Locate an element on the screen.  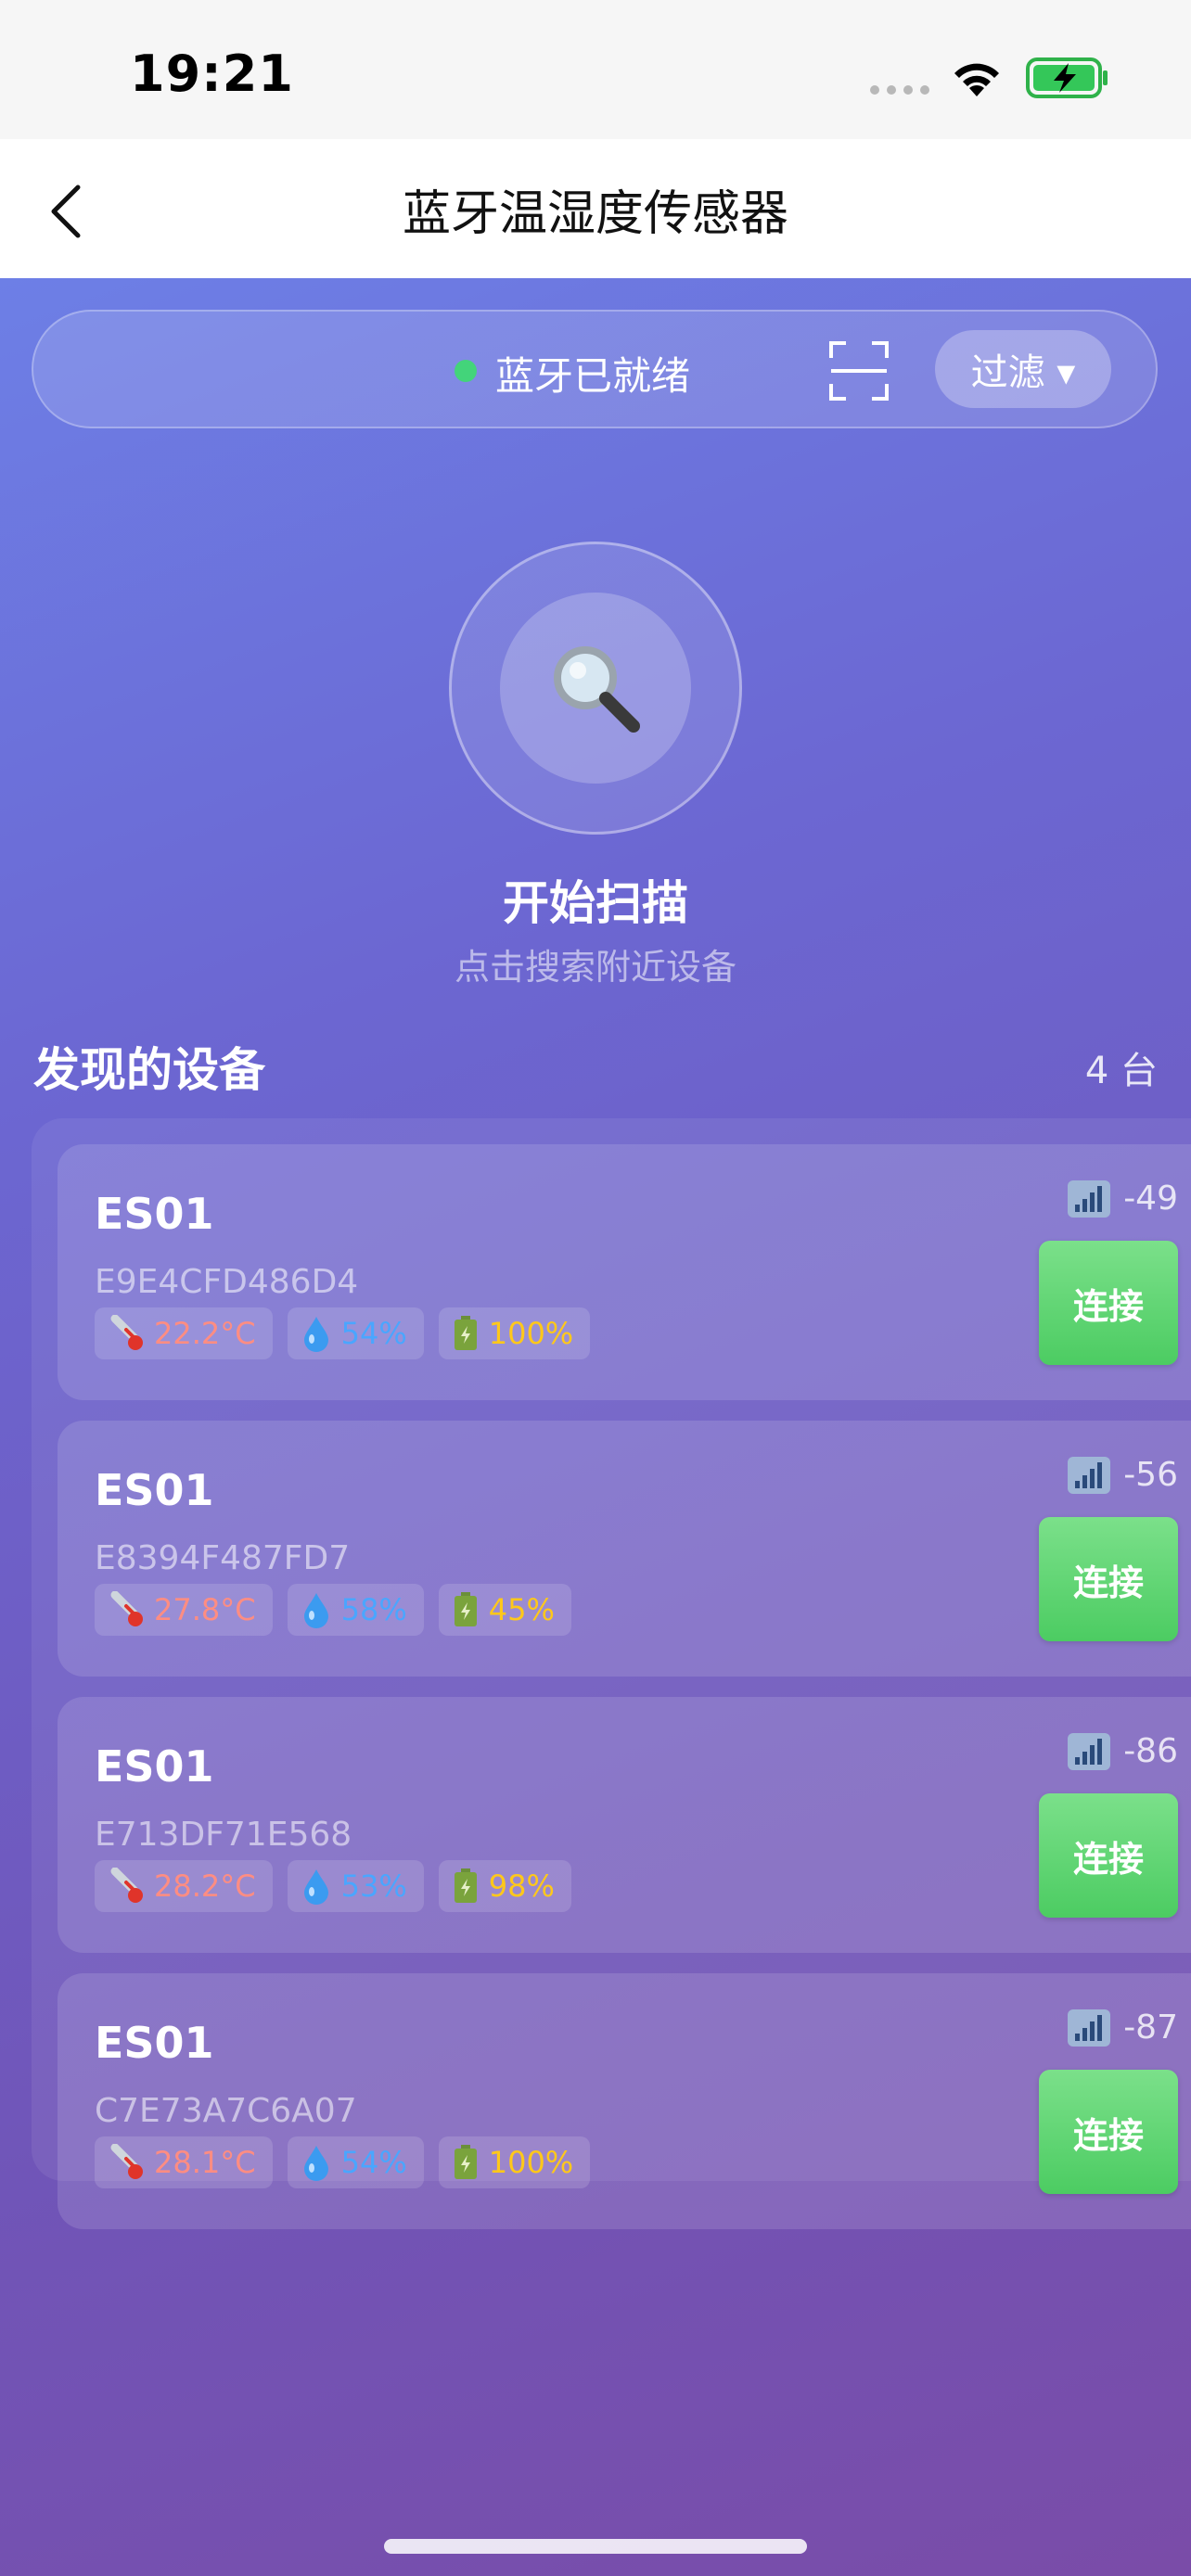
device-mac: E713DF71E568 is located at coordinates (223, 1835).